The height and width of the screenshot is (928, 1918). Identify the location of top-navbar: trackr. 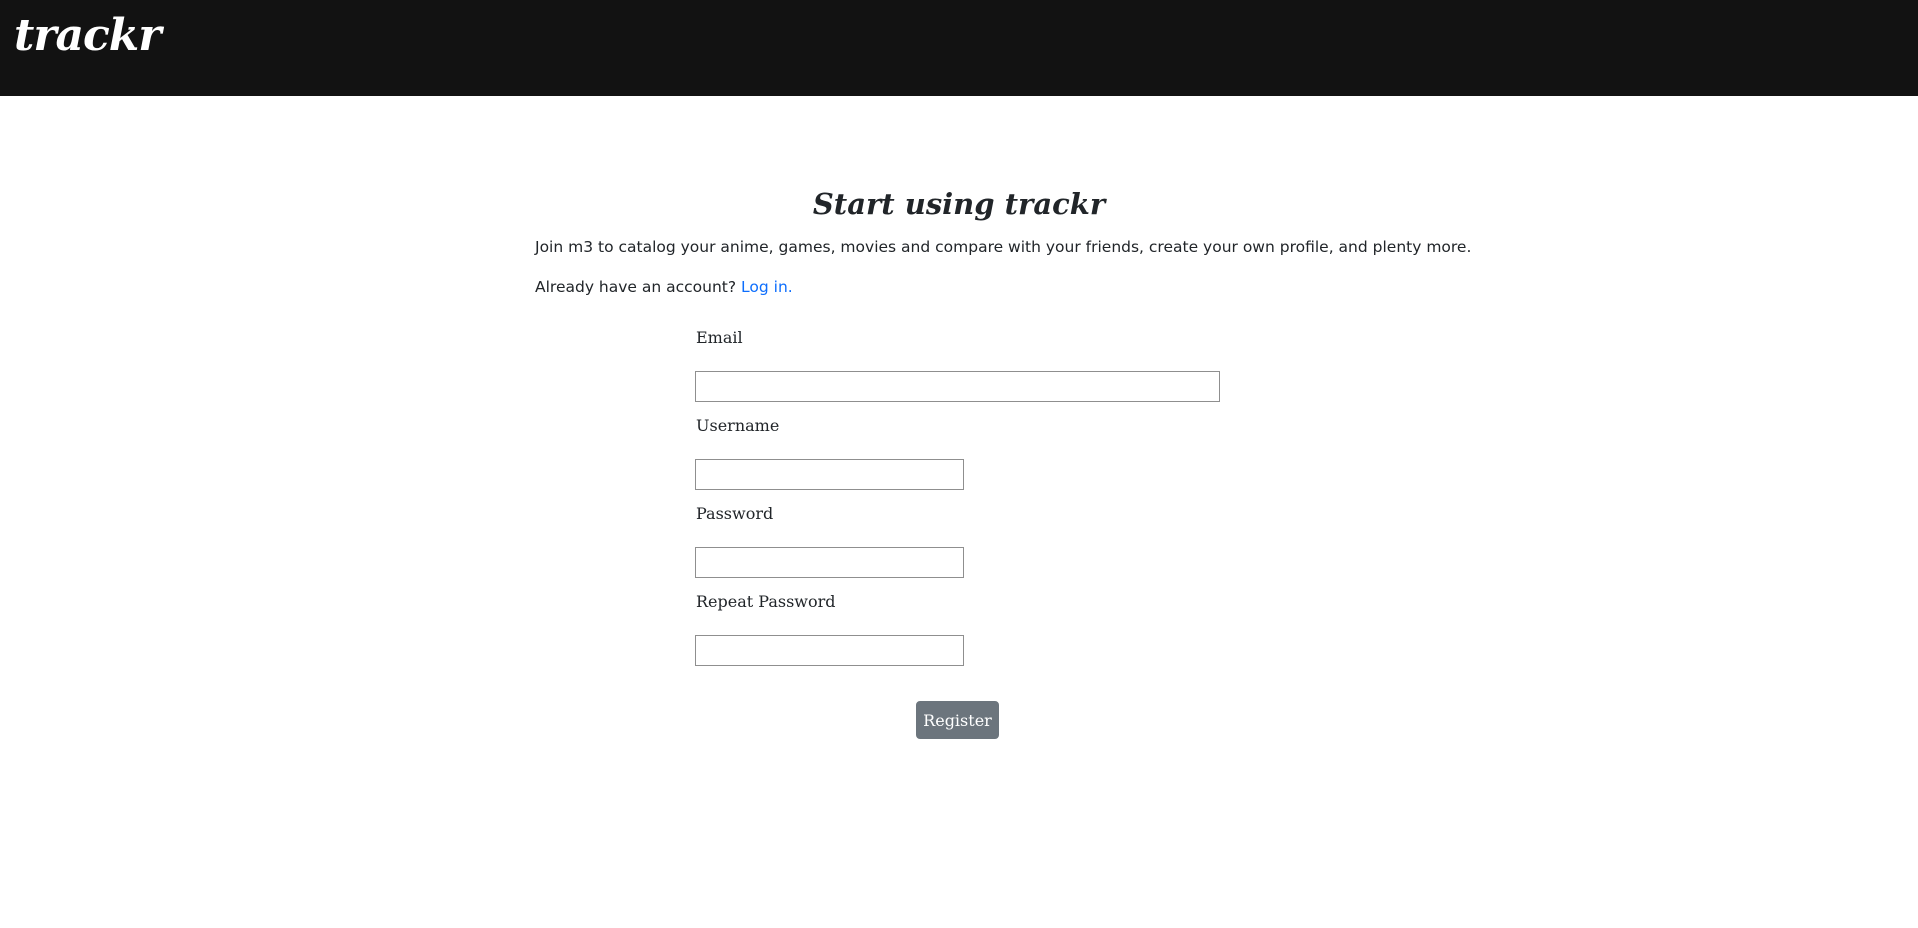
(959, 48).